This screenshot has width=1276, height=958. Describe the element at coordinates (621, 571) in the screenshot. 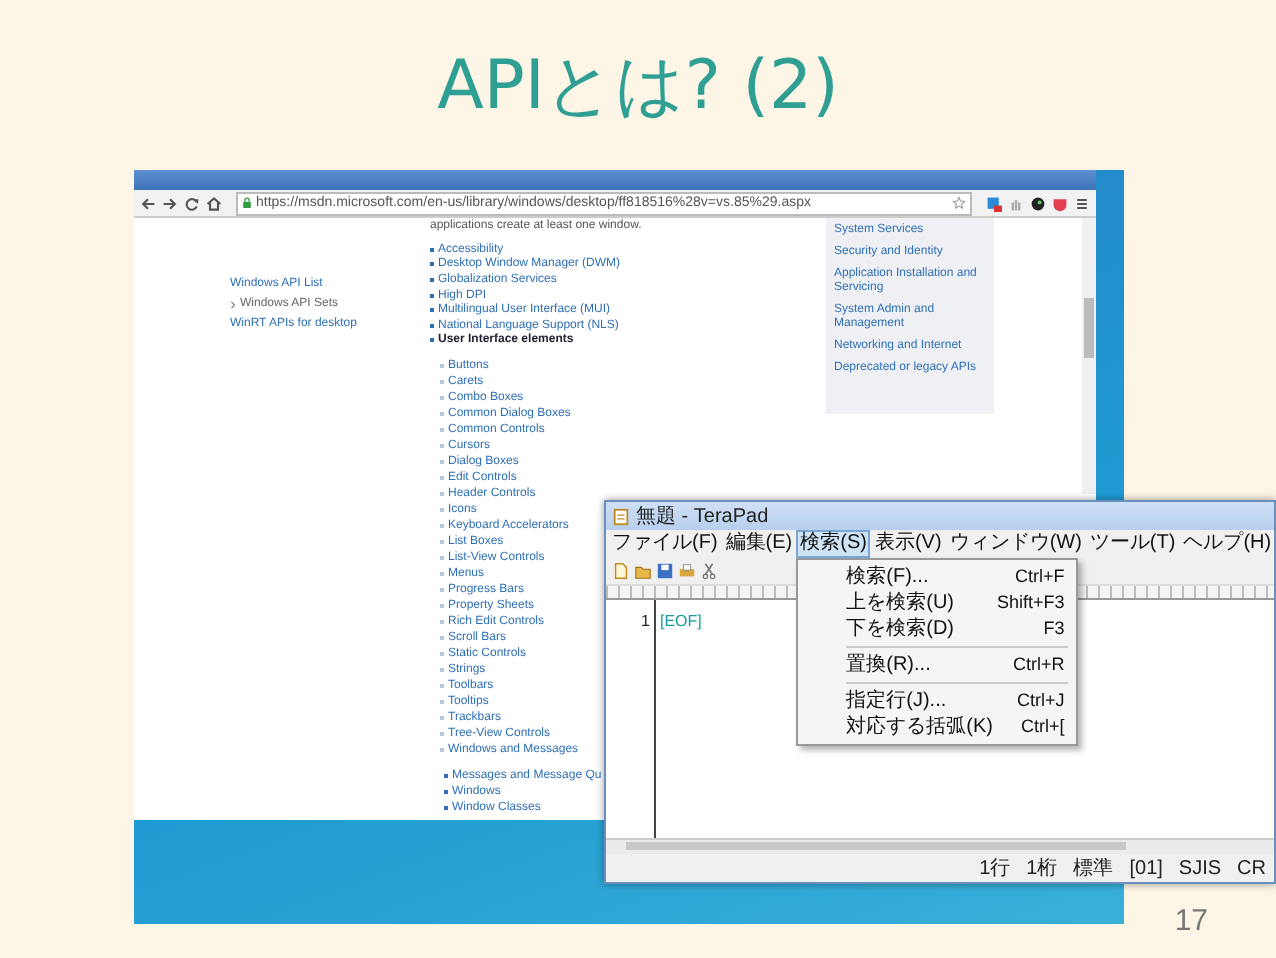

I see `new-file-icon` at that location.